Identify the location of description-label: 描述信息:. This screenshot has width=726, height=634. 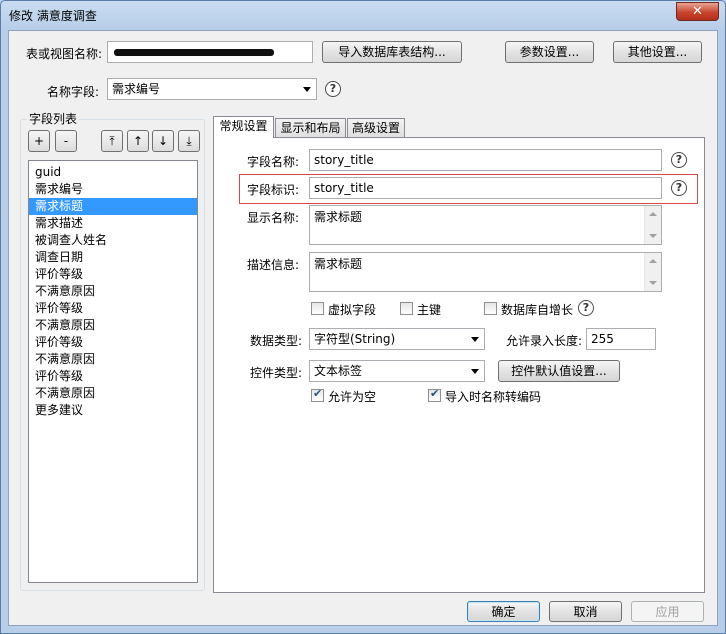
(273, 265).